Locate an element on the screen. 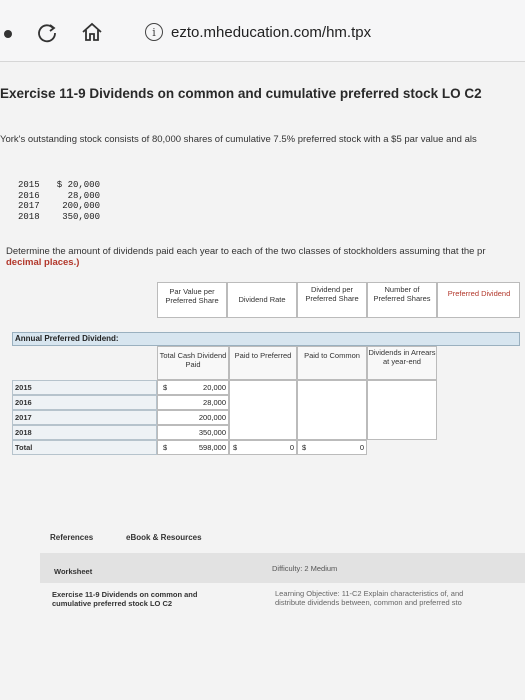  dividend-year: 2015 is located at coordinates (29, 185).